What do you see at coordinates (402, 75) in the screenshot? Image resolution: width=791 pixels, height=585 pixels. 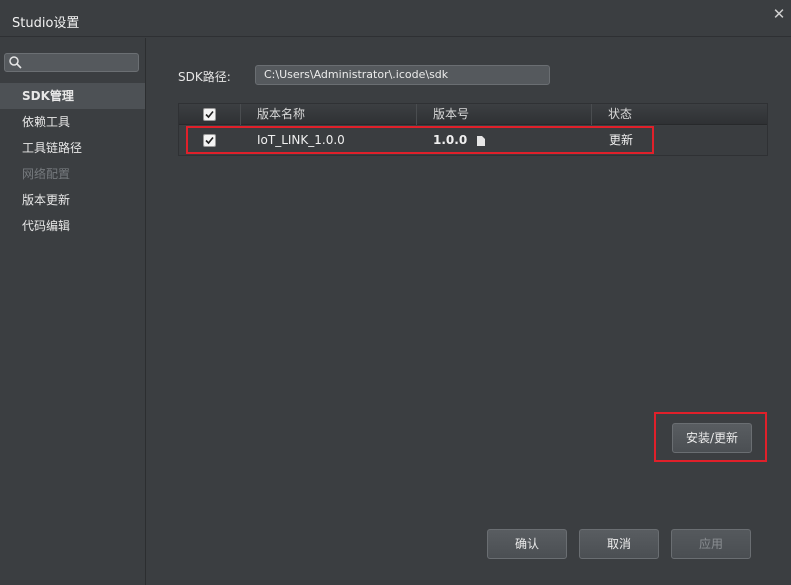 I see `sdk-path-field: C:\Users\Administrator\.icode\sdk` at bounding box center [402, 75].